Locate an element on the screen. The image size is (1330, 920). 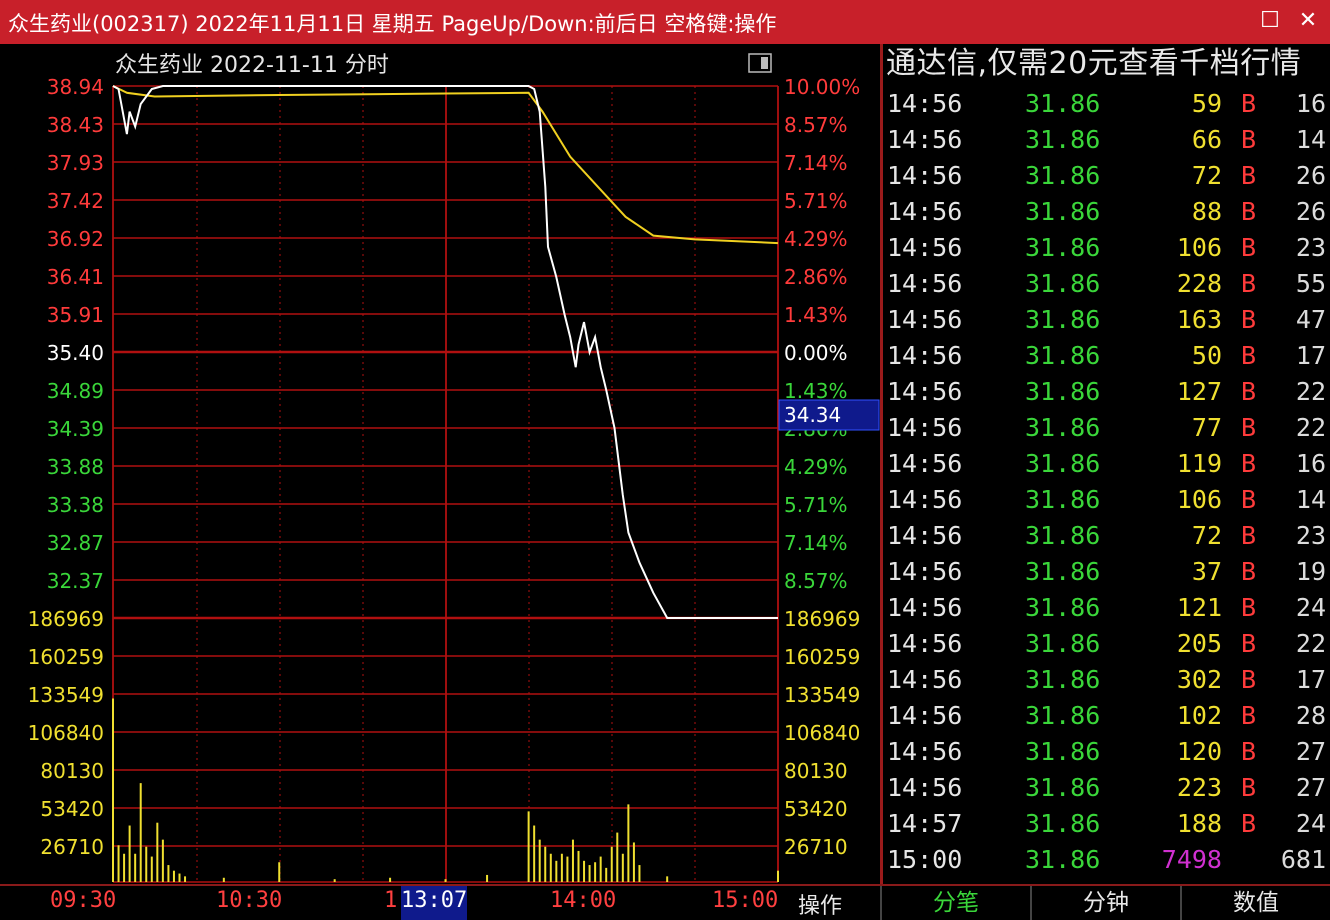
operate-button: 操作 is located at coordinates (820, 904).